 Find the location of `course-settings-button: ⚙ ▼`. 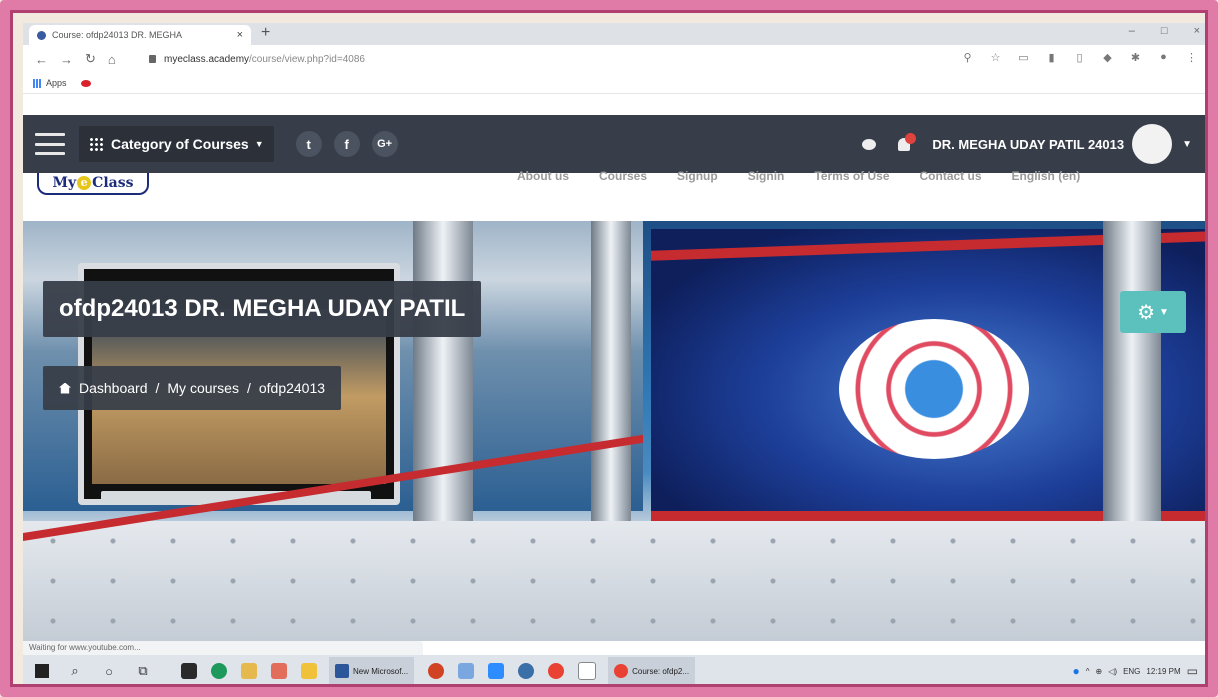

course-settings-button: ⚙ ▼ is located at coordinates (1153, 312).